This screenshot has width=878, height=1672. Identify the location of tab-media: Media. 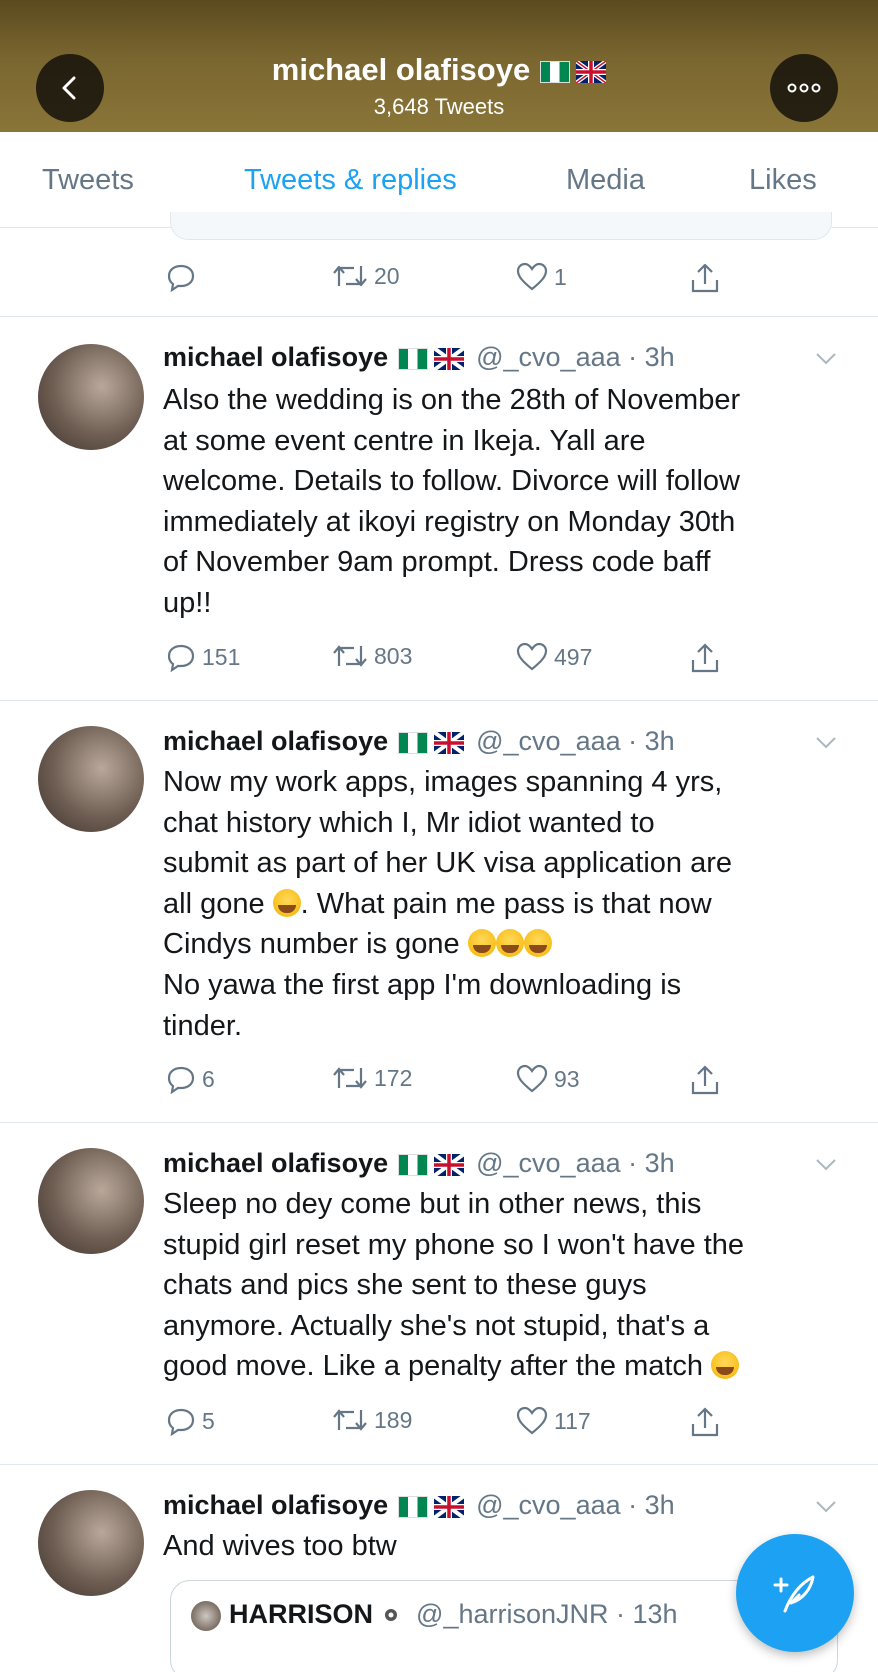
(605, 180).